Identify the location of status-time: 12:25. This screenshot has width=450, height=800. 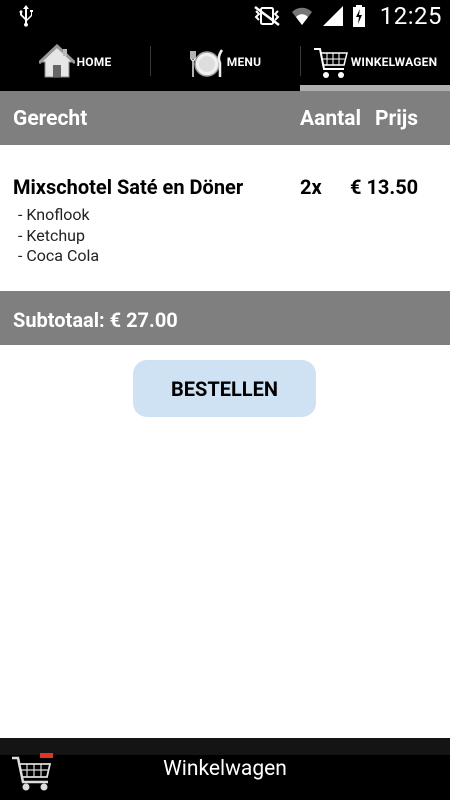
(410, 16).